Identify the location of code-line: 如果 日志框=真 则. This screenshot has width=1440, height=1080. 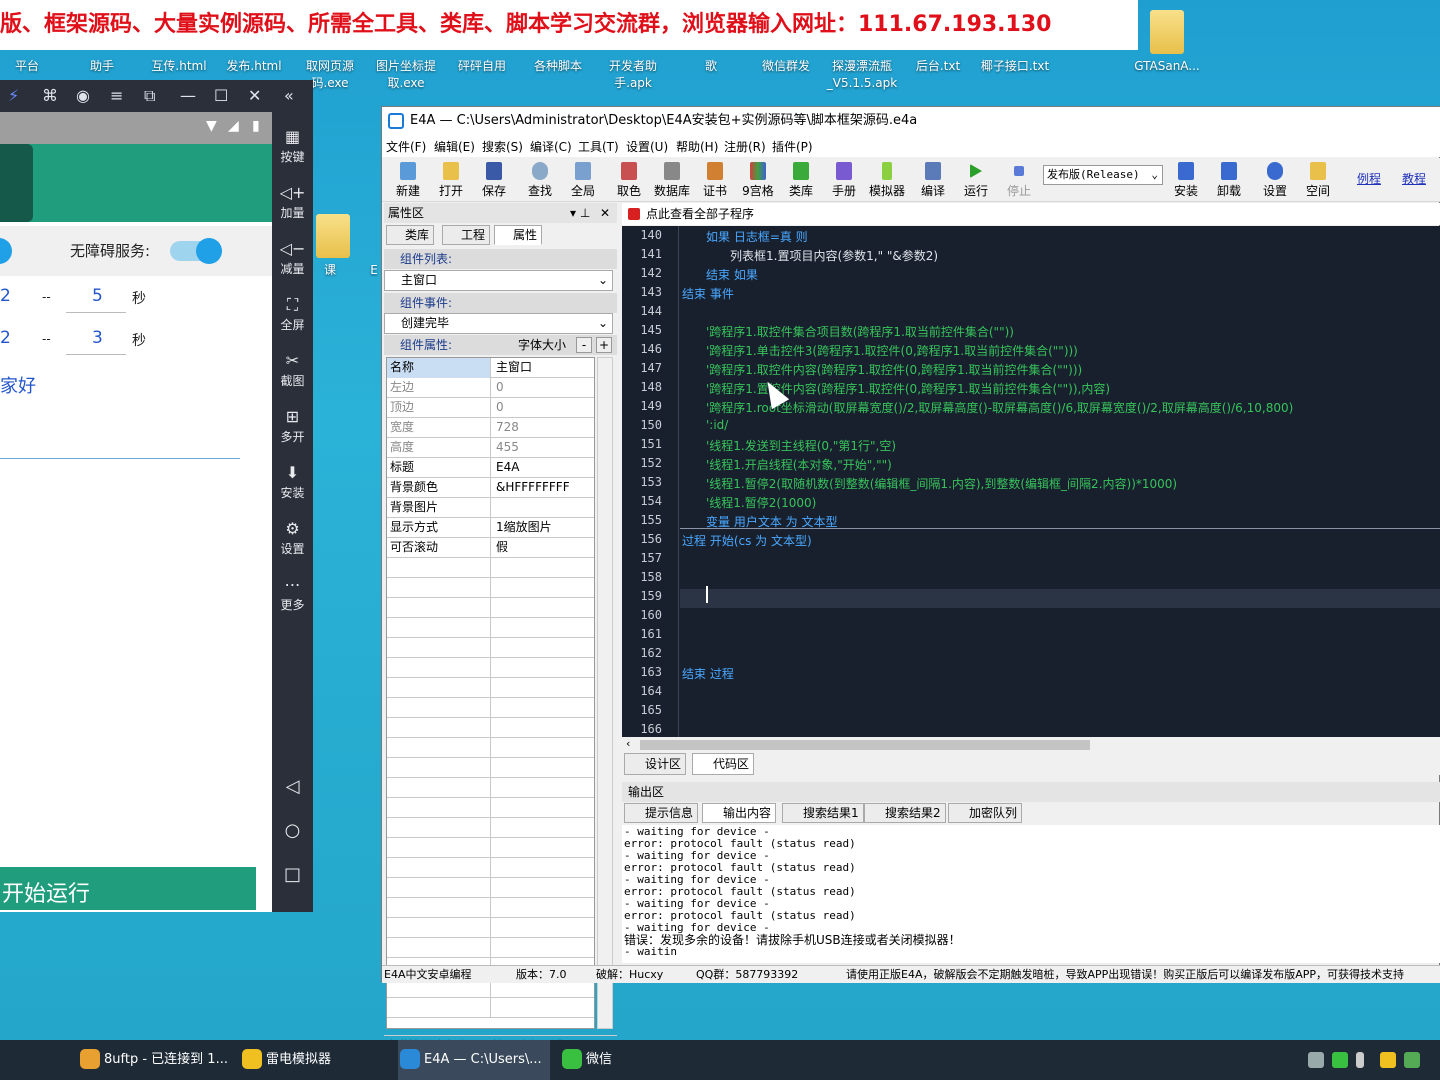
(757, 236).